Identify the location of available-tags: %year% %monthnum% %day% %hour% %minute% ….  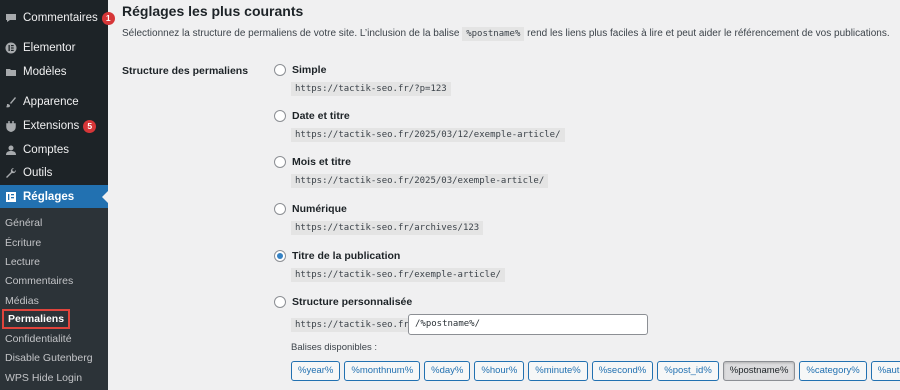
(595, 371).